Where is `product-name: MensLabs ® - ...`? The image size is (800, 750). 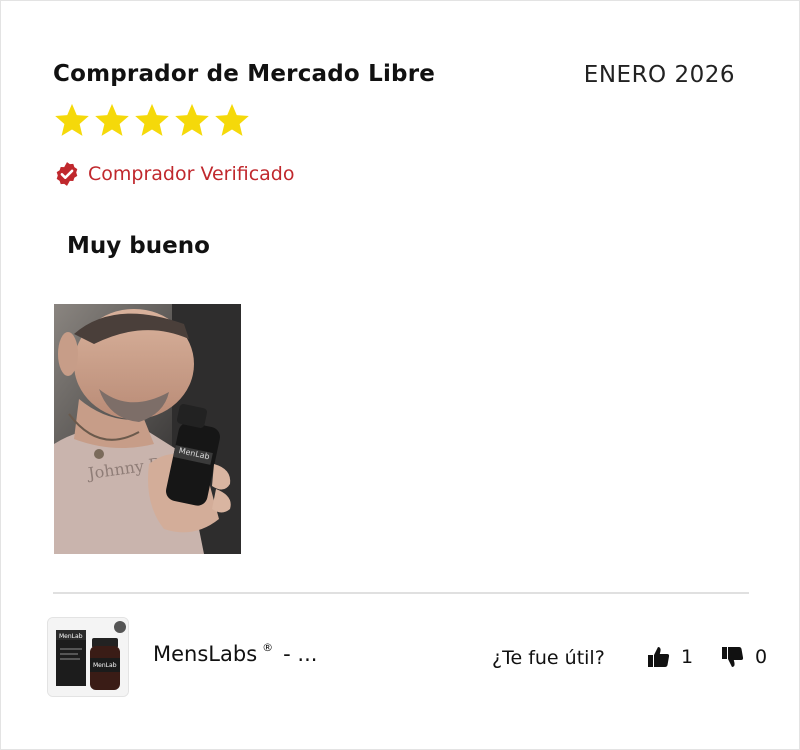 product-name: MensLabs ® - ... is located at coordinates (235, 653).